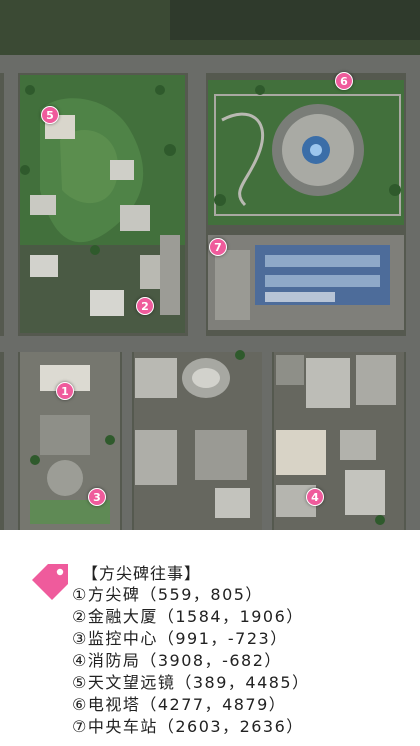 This screenshot has height=746, width=420. Describe the element at coordinates (315, 497) in the screenshot. I see `map-marker-4: 4` at that location.